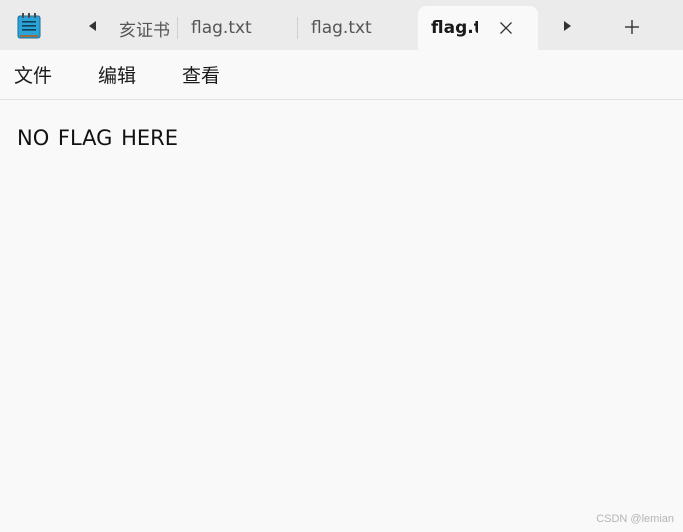  I want to click on close-tab-button, so click(506, 28).